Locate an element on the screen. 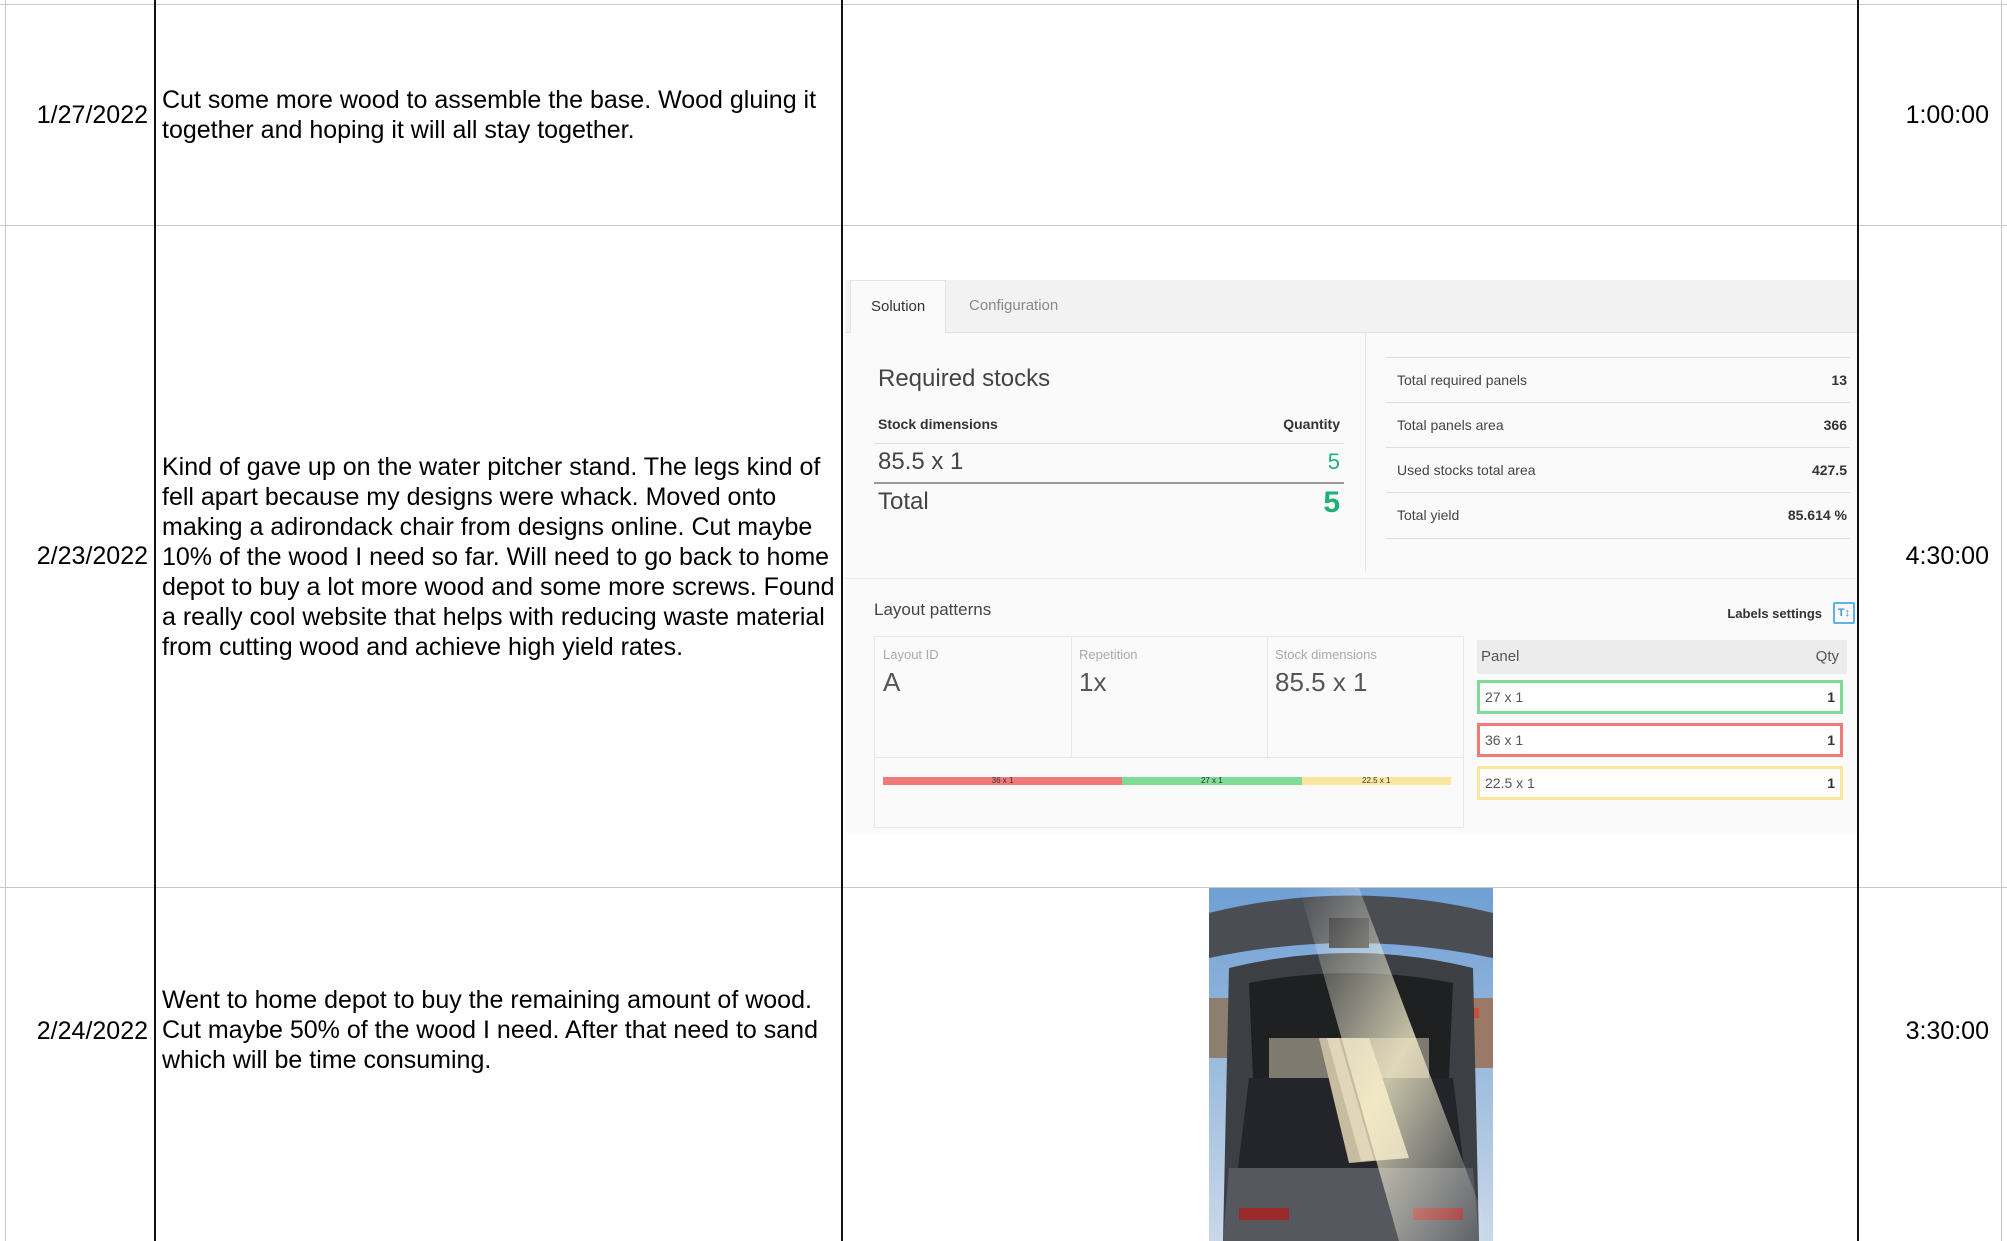  stat-label: Total yield is located at coordinates (1428, 515).